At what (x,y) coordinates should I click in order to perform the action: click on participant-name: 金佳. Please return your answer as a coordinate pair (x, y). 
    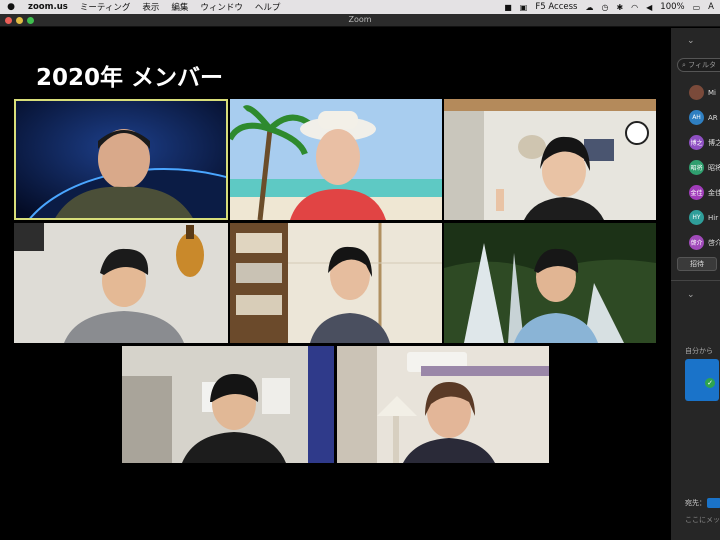
    Looking at the image, I should click on (714, 192).